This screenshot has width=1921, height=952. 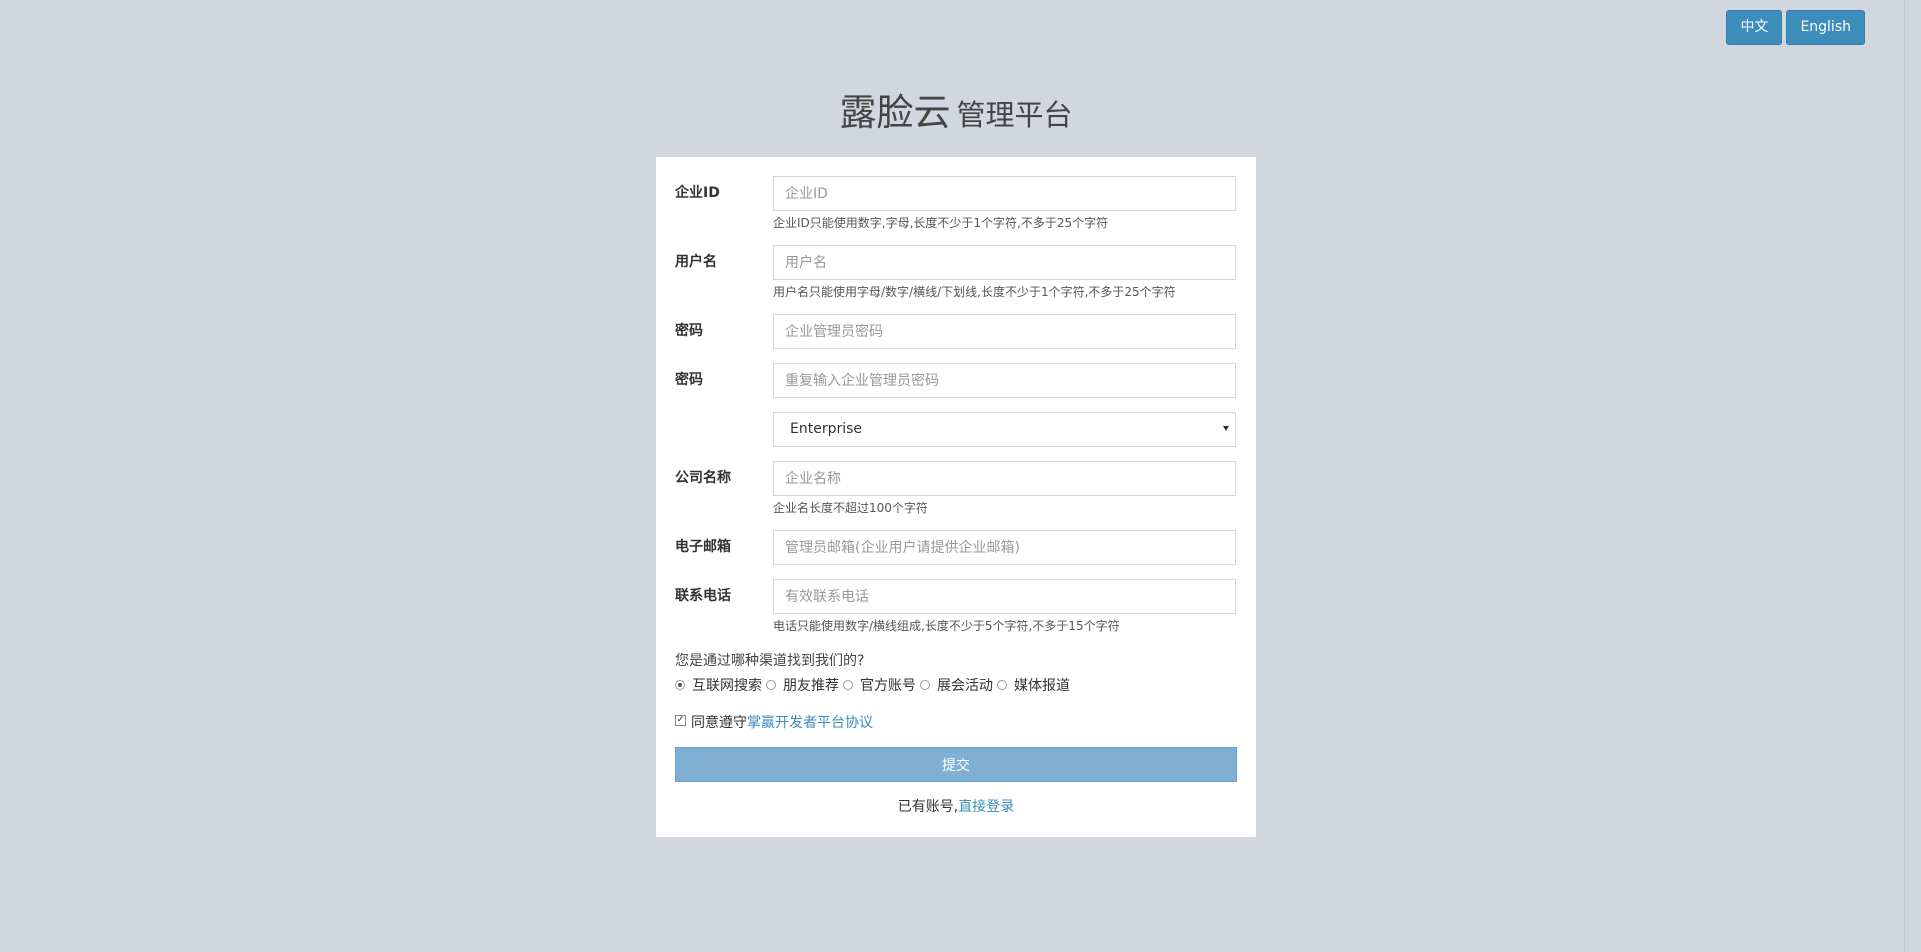 What do you see at coordinates (888, 686) in the screenshot?
I see `source-option-label: 官方账号` at bounding box center [888, 686].